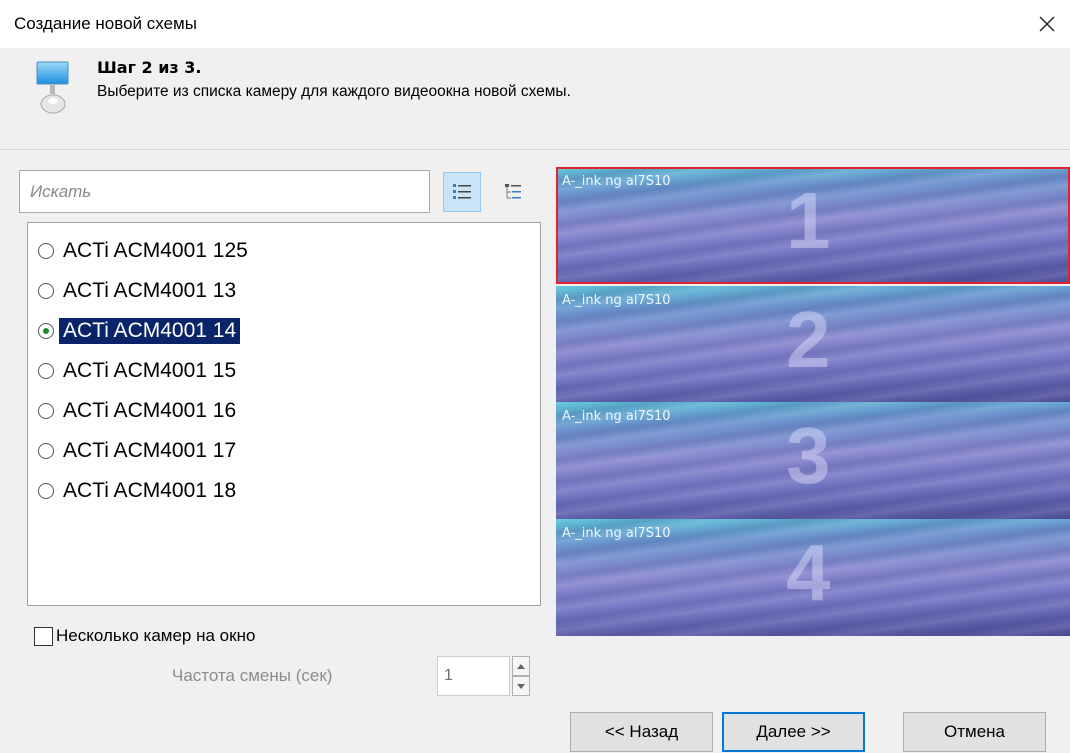  I want to click on camera-label: ACTi ACM4001 15, so click(150, 370).